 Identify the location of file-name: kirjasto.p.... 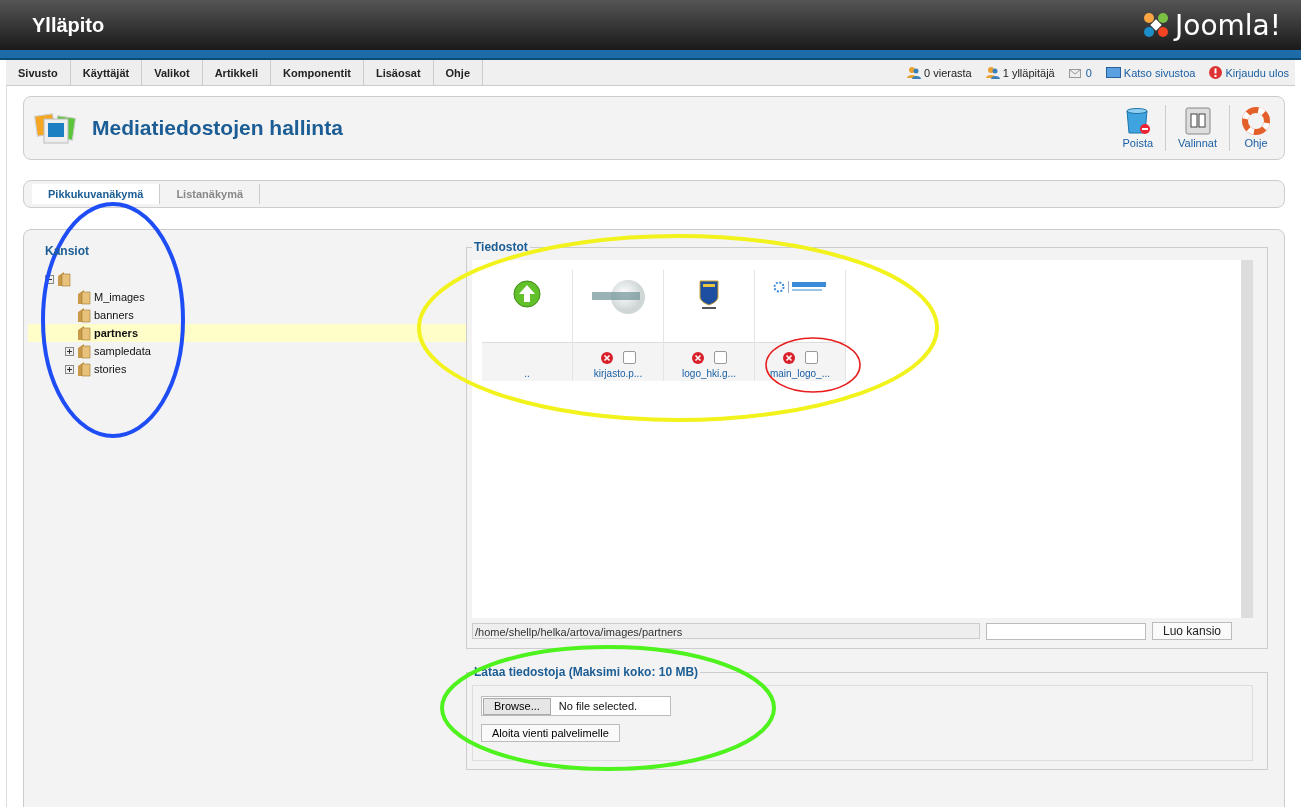
(618, 373).